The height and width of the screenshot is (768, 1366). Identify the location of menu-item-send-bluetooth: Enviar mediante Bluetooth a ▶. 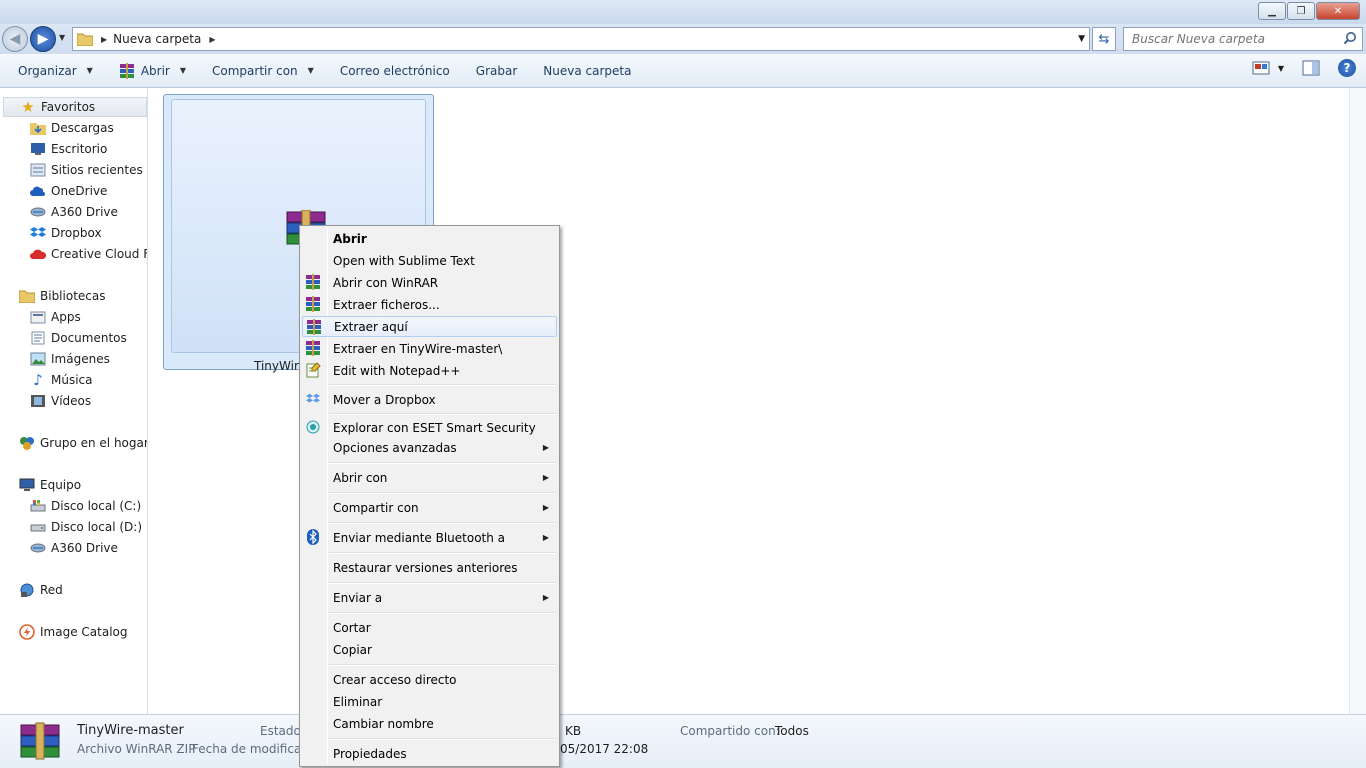
(429, 537).